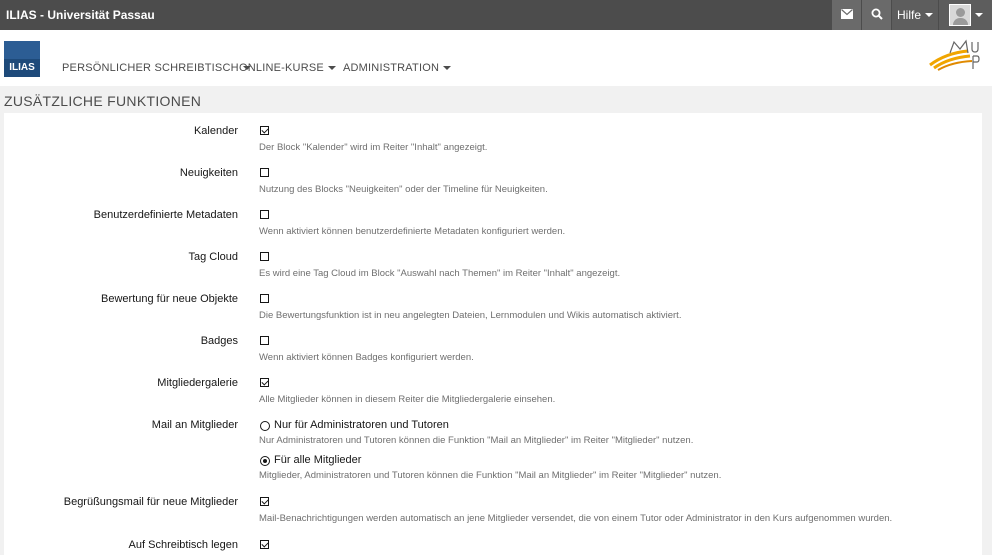 The height and width of the screenshot is (555, 992). I want to click on help-label: Hilfe, so click(908, 15).